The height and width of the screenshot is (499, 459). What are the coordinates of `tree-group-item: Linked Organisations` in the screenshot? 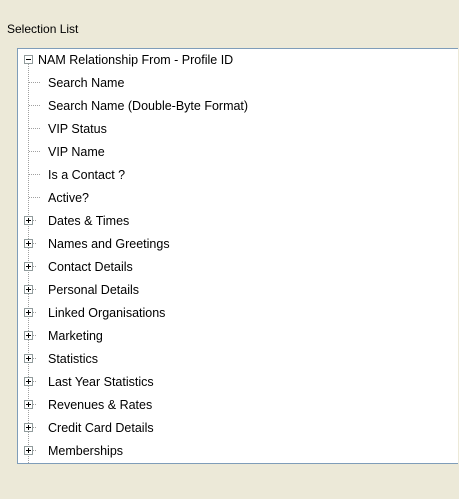 It's located at (238, 314).